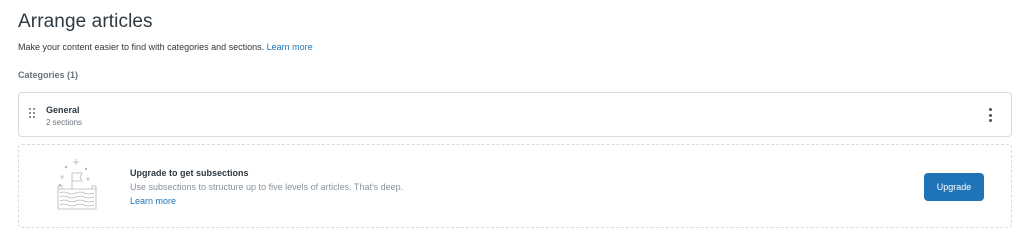 This screenshot has width=1024, height=243. What do you see at coordinates (64, 122) in the screenshot?
I see `category-section-count: 2 sections` at bounding box center [64, 122].